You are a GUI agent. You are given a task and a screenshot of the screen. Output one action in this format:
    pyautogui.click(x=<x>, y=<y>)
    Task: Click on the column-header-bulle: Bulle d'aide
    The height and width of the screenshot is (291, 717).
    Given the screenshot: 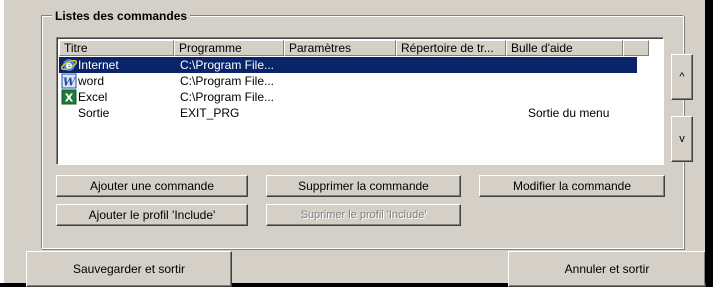 What is the action you would take?
    pyautogui.click(x=564, y=48)
    